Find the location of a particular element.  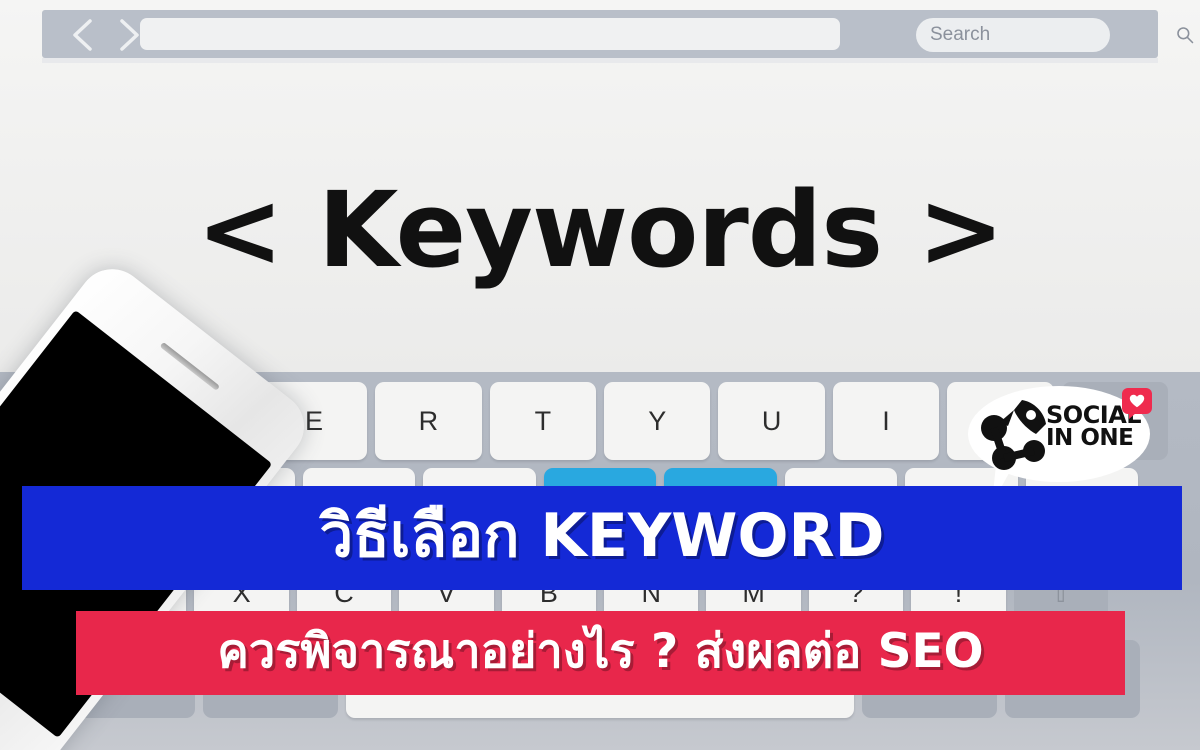

key: Y is located at coordinates (657, 421).